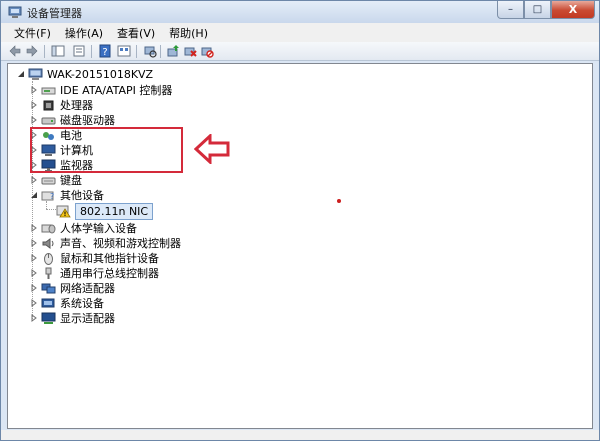 This screenshot has width=600, height=441. Describe the element at coordinates (79, 51) in the screenshot. I see `properties-icon` at that location.